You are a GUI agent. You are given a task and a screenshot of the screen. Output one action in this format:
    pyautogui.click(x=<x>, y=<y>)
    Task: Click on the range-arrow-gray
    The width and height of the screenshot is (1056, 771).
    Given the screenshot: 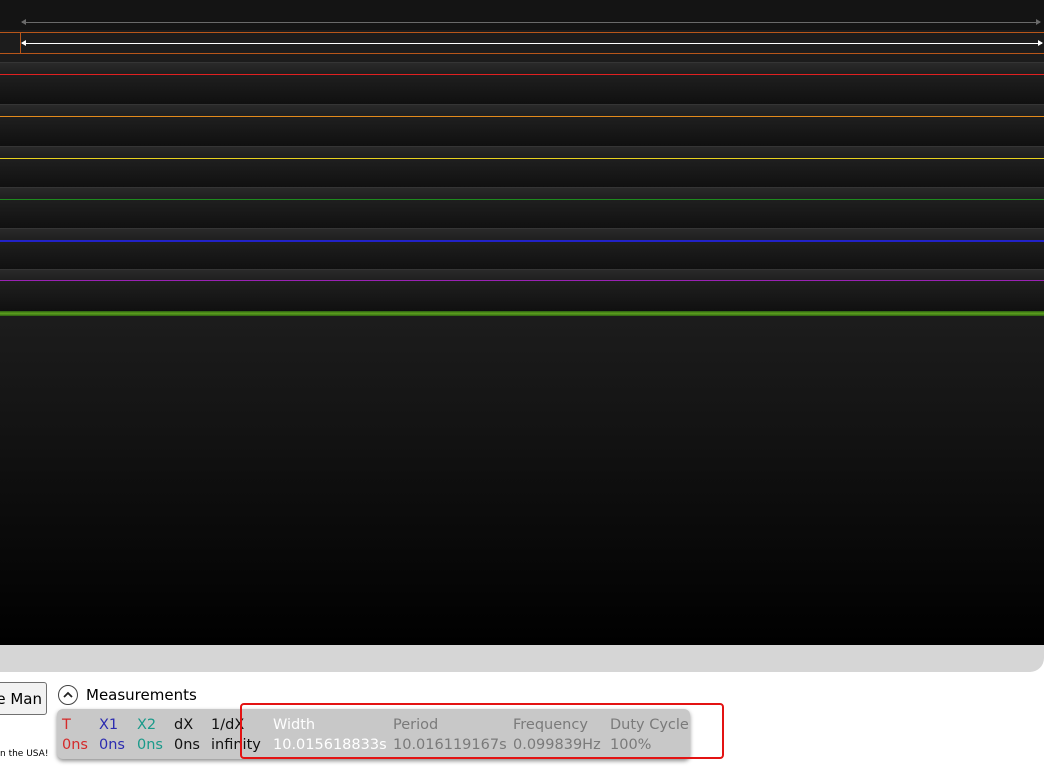 What is the action you would take?
    pyautogui.click(x=531, y=22)
    